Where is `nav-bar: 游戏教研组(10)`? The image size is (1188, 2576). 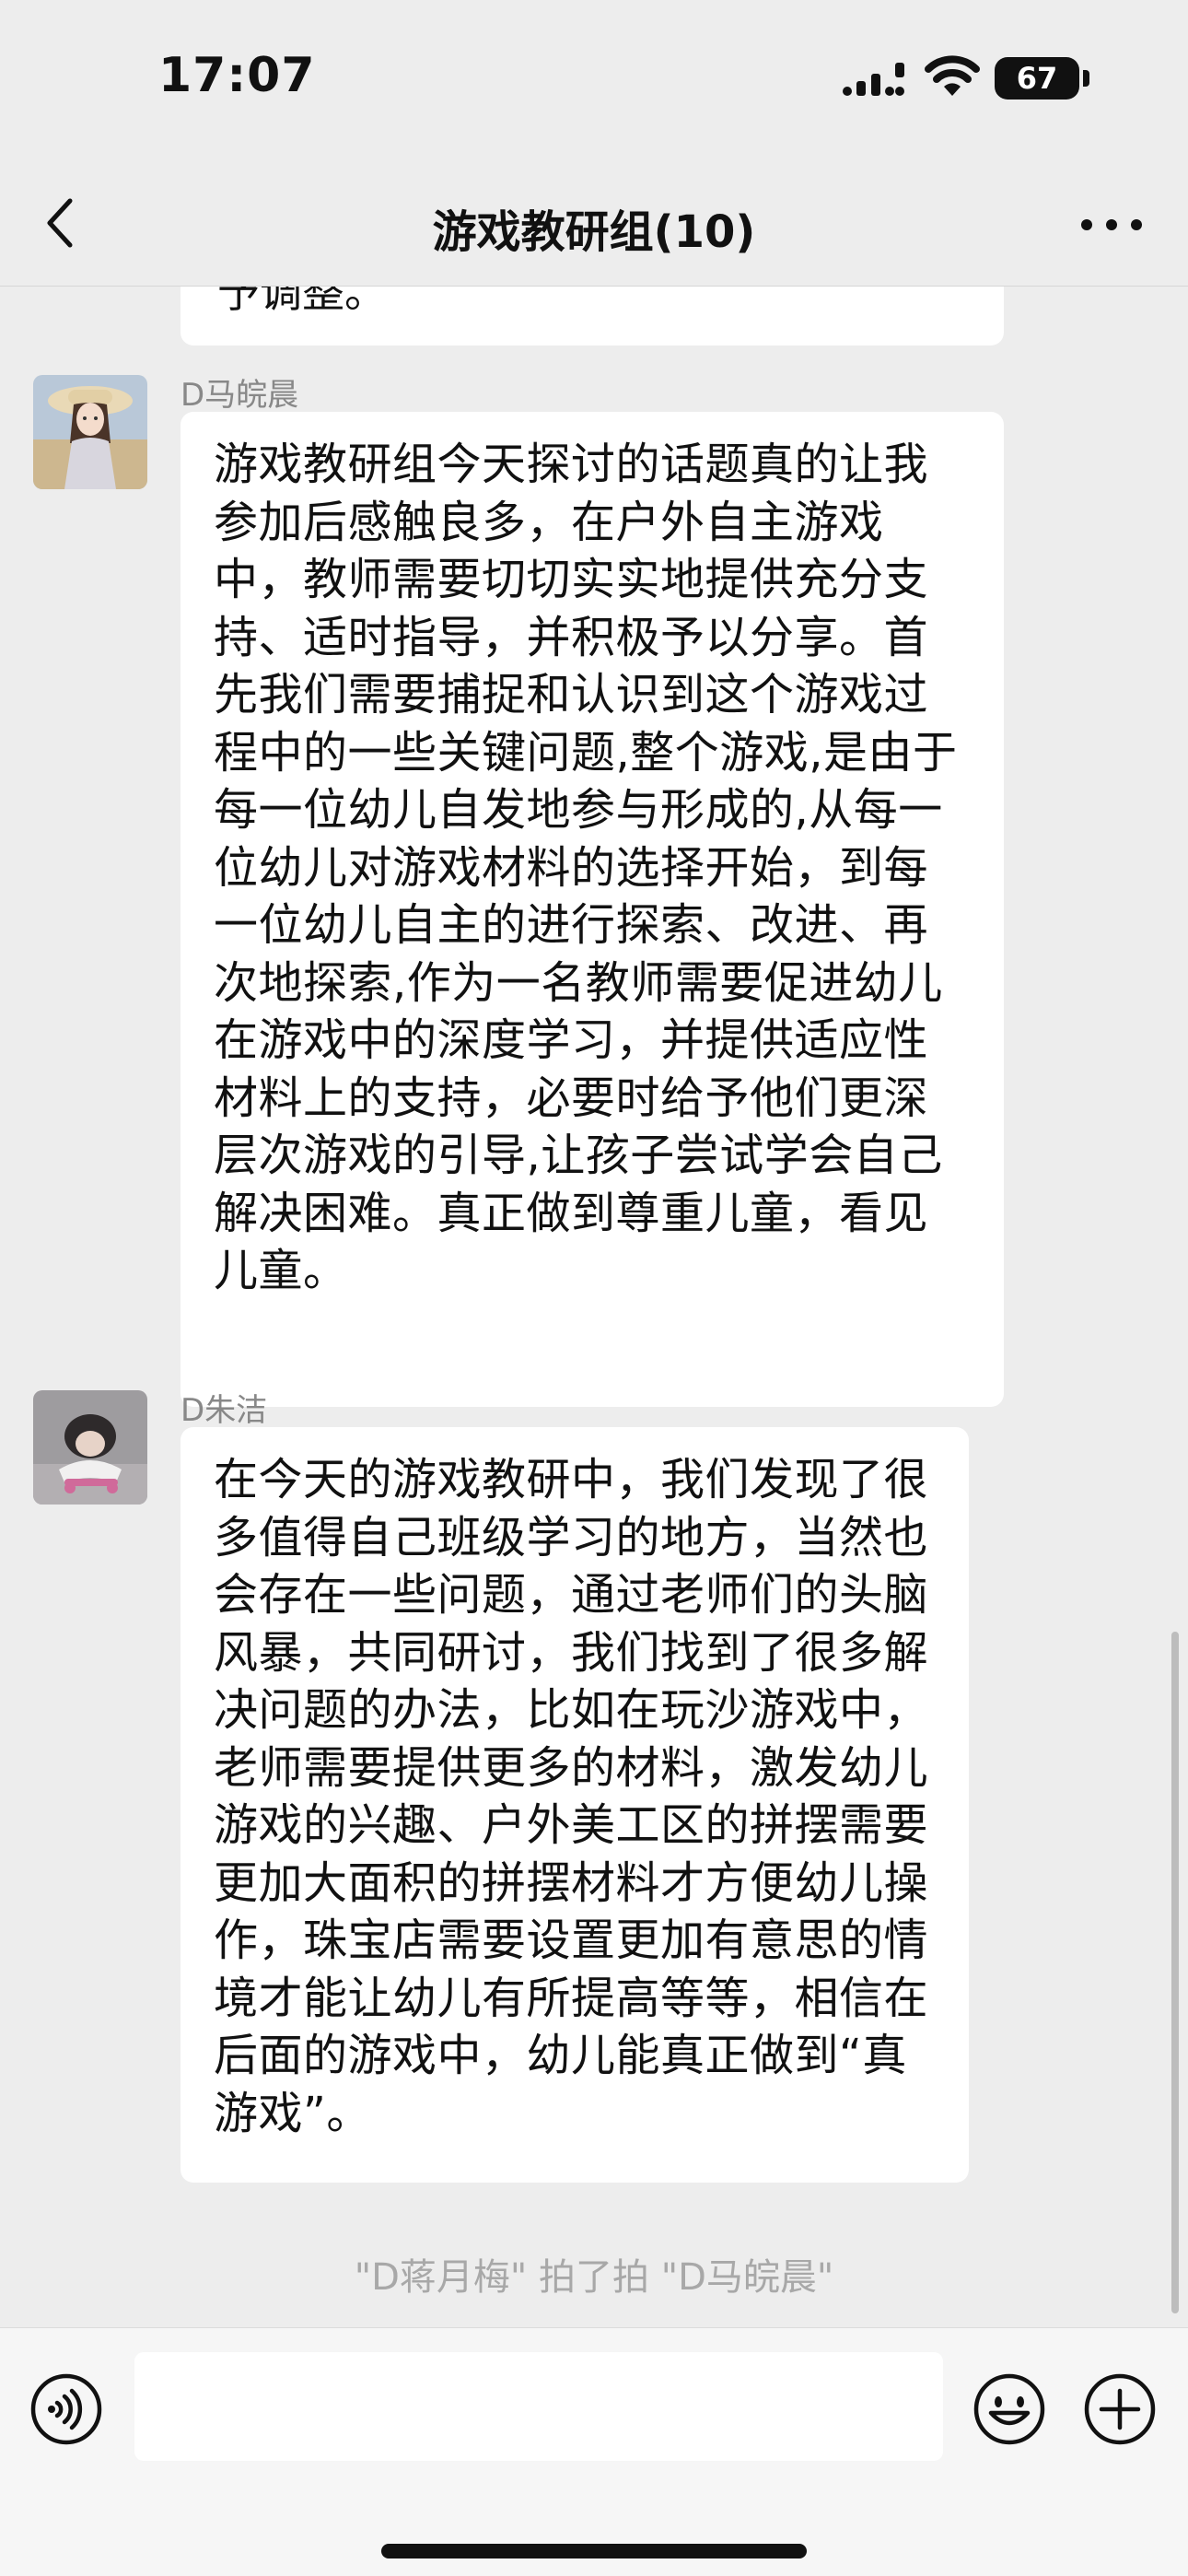
nav-bar: 游戏教研组(10) is located at coordinates (594, 222).